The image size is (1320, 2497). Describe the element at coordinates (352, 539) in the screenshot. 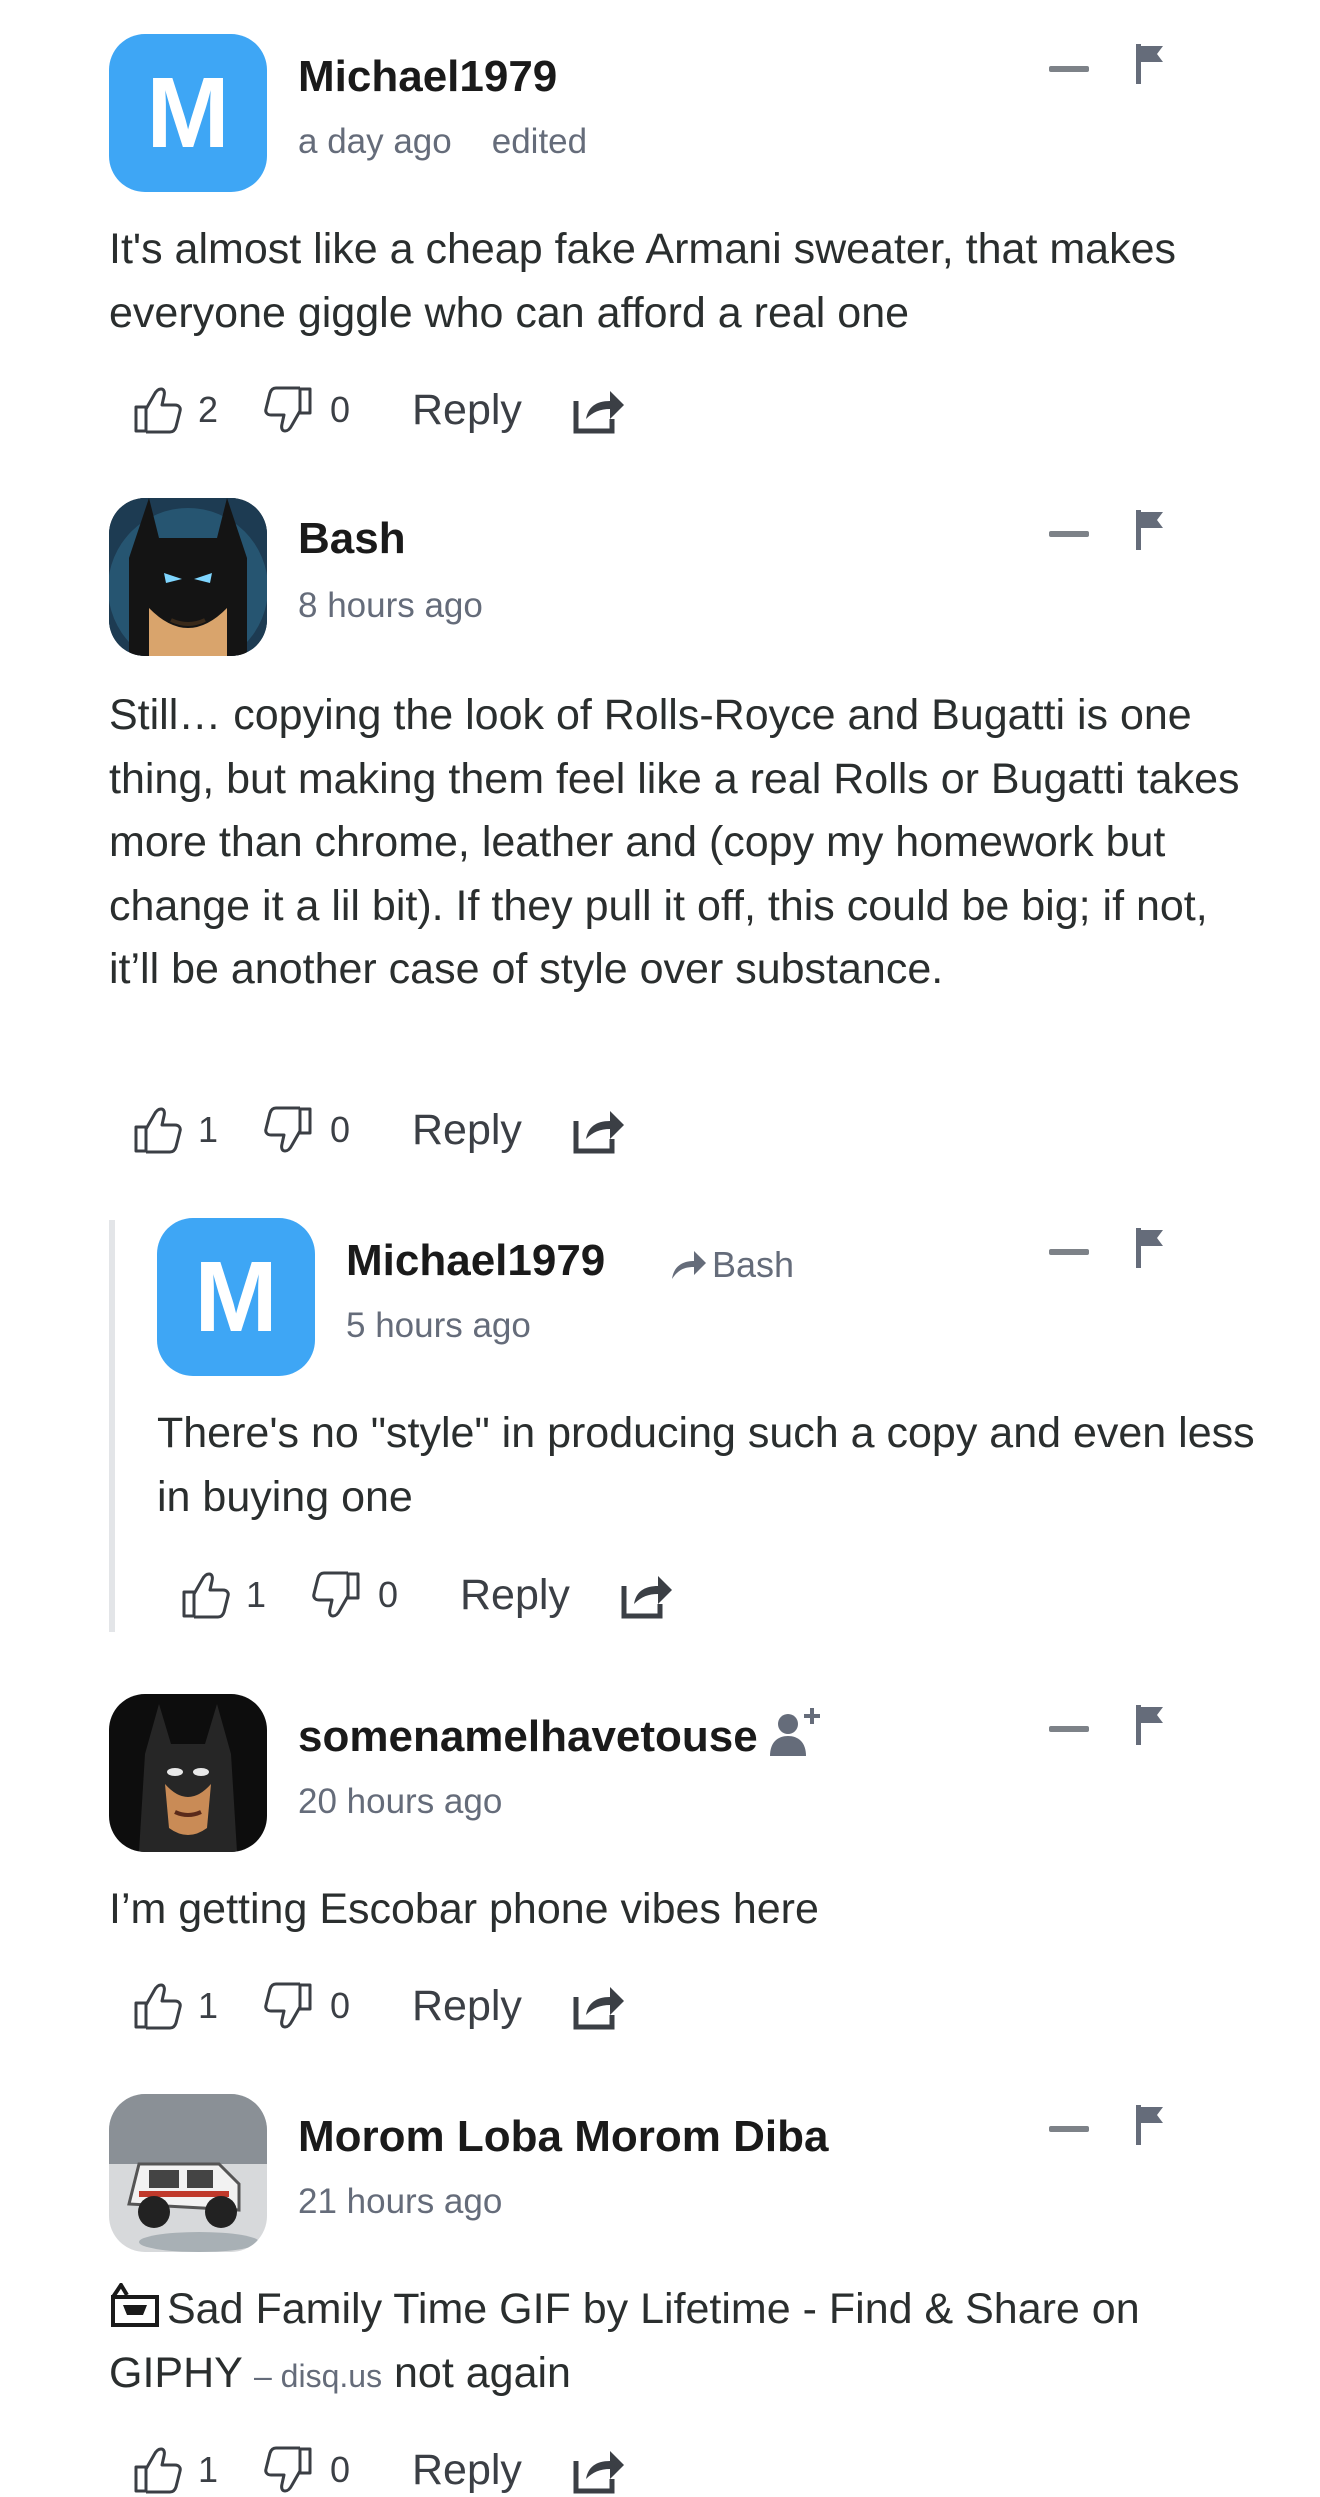

I see `comment-author: Bash` at that location.